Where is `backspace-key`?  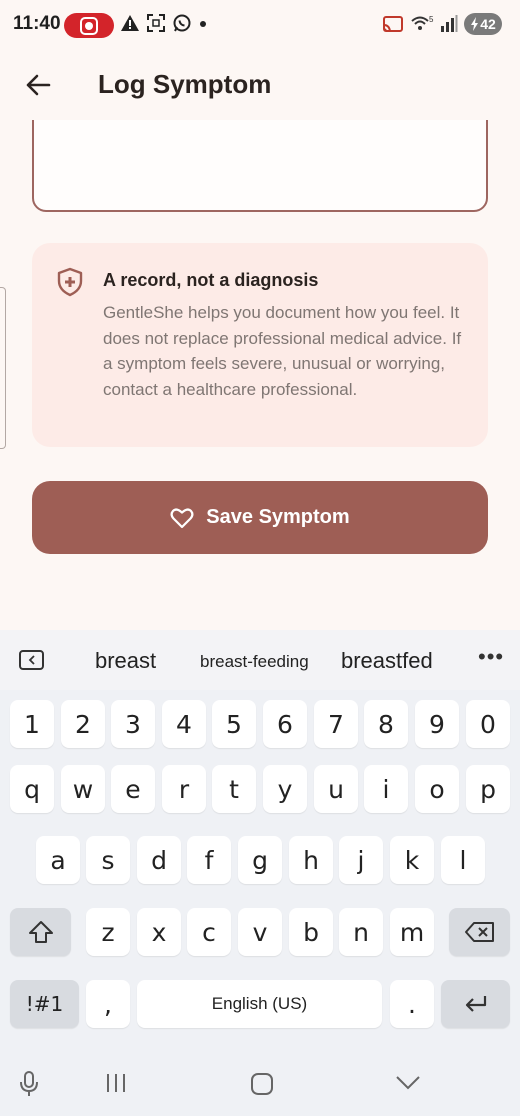
backspace-key is located at coordinates (479, 932).